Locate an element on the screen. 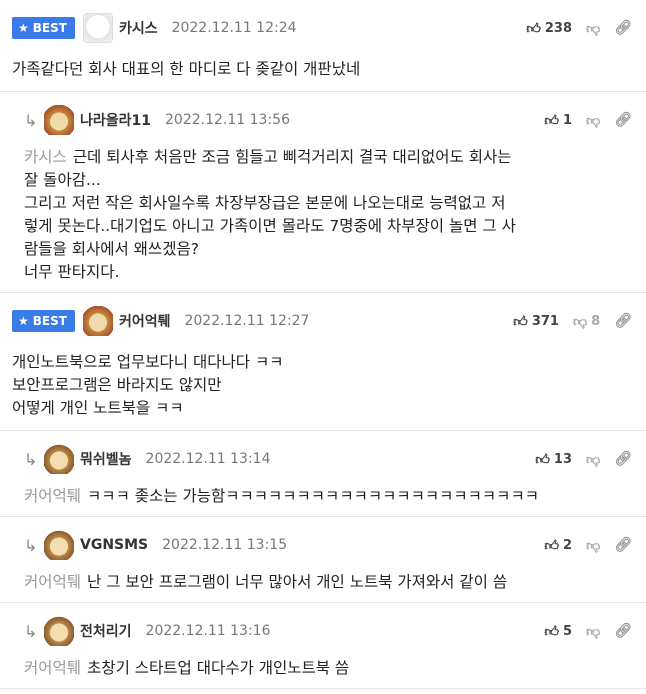 This screenshot has width=646, height=694. comment-text: 너무 판타지다. is located at coordinates (72, 272).